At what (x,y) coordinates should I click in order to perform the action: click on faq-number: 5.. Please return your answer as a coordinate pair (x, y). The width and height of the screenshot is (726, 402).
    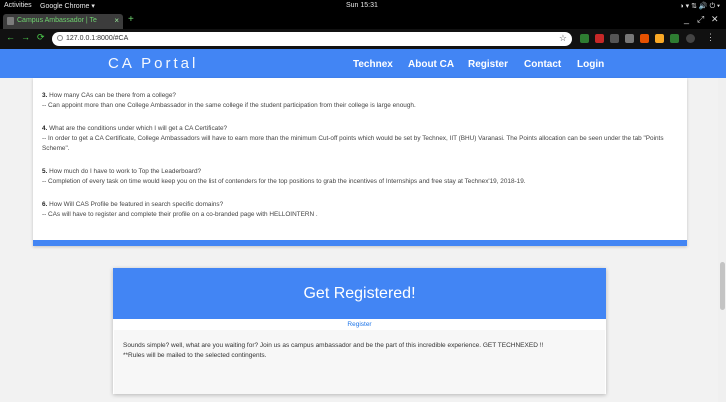
    Looking at the image, I should click on (45, 171).